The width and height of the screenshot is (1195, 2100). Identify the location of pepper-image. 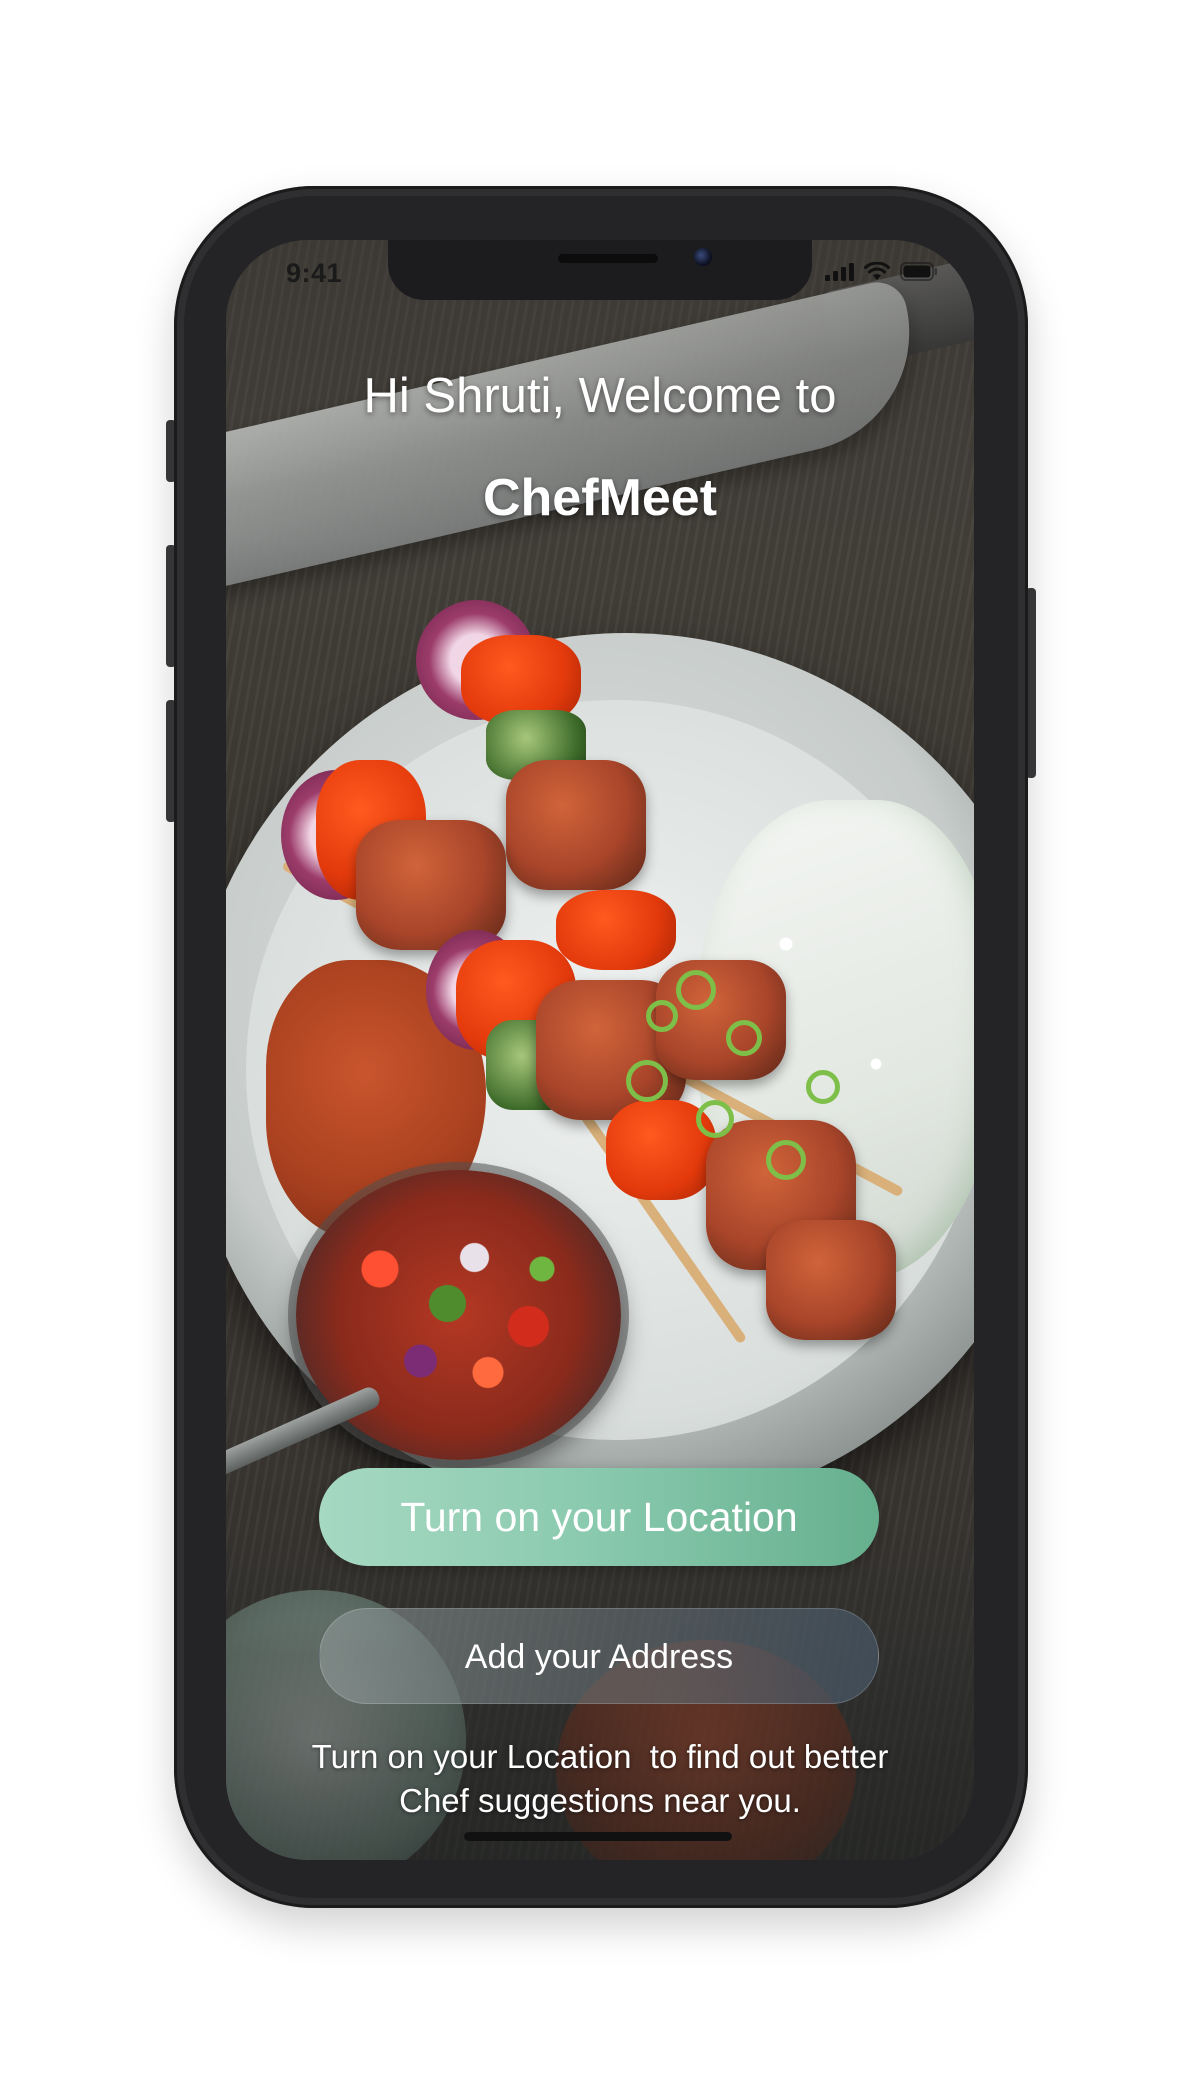
(616, 930).